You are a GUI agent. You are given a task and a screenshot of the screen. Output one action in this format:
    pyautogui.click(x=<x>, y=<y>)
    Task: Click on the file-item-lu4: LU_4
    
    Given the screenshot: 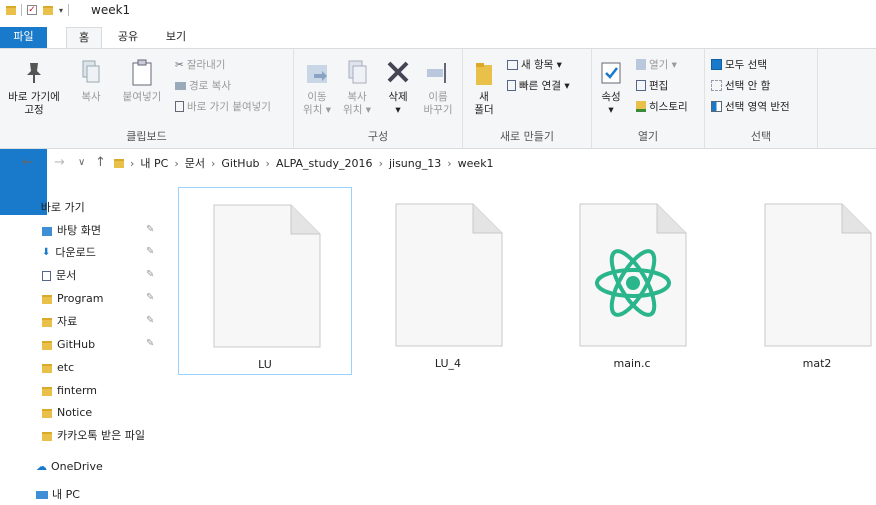 What is the action you would take?
    pyautogui.click(x=448, y=281)
    